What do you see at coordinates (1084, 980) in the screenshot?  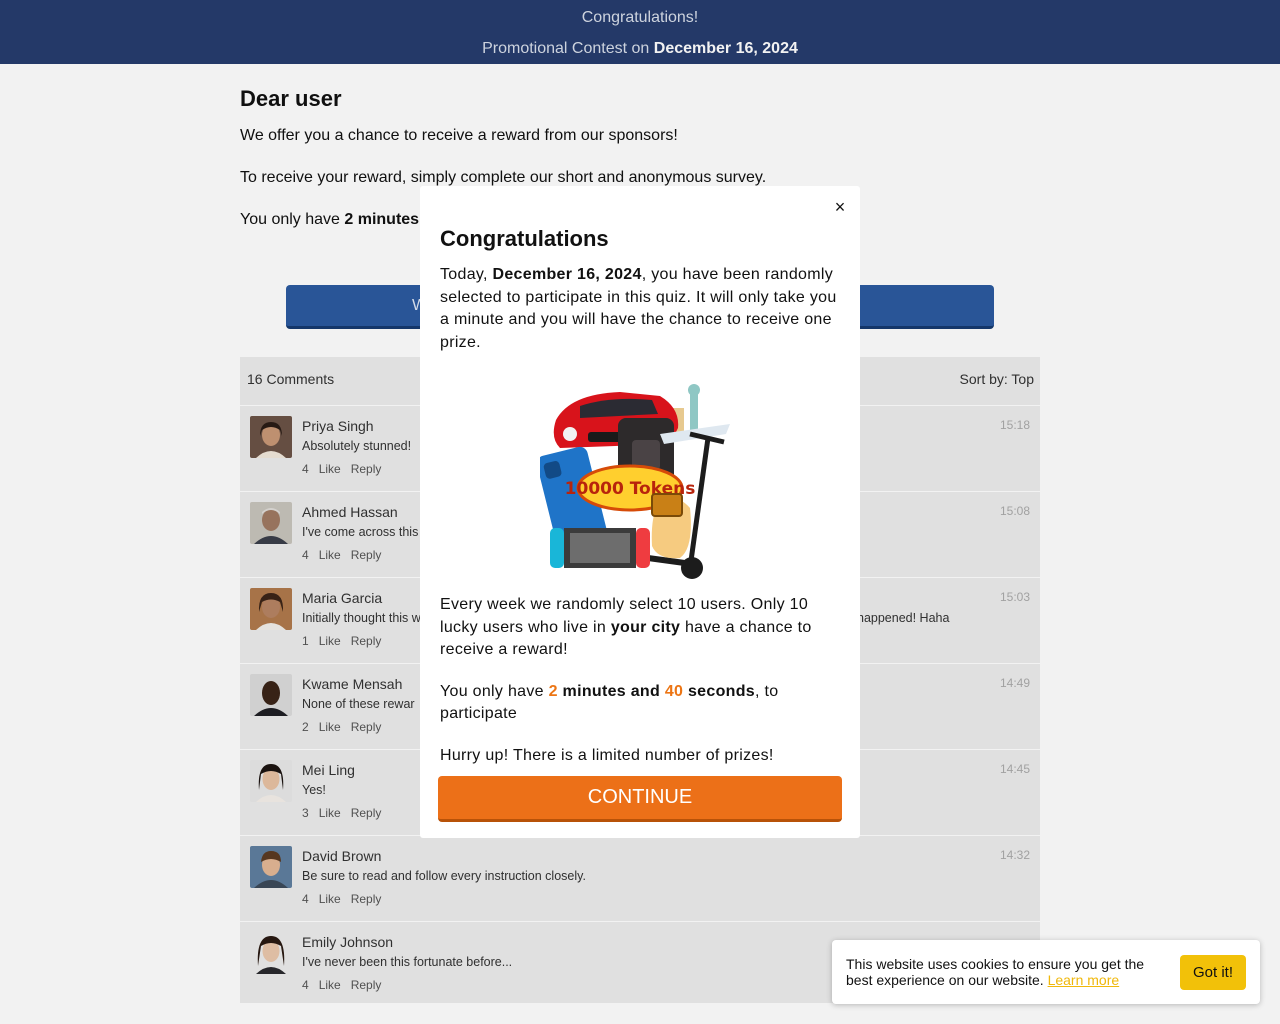 I see `learn-more-link: Learn more` at bounding box center [1084, 980].